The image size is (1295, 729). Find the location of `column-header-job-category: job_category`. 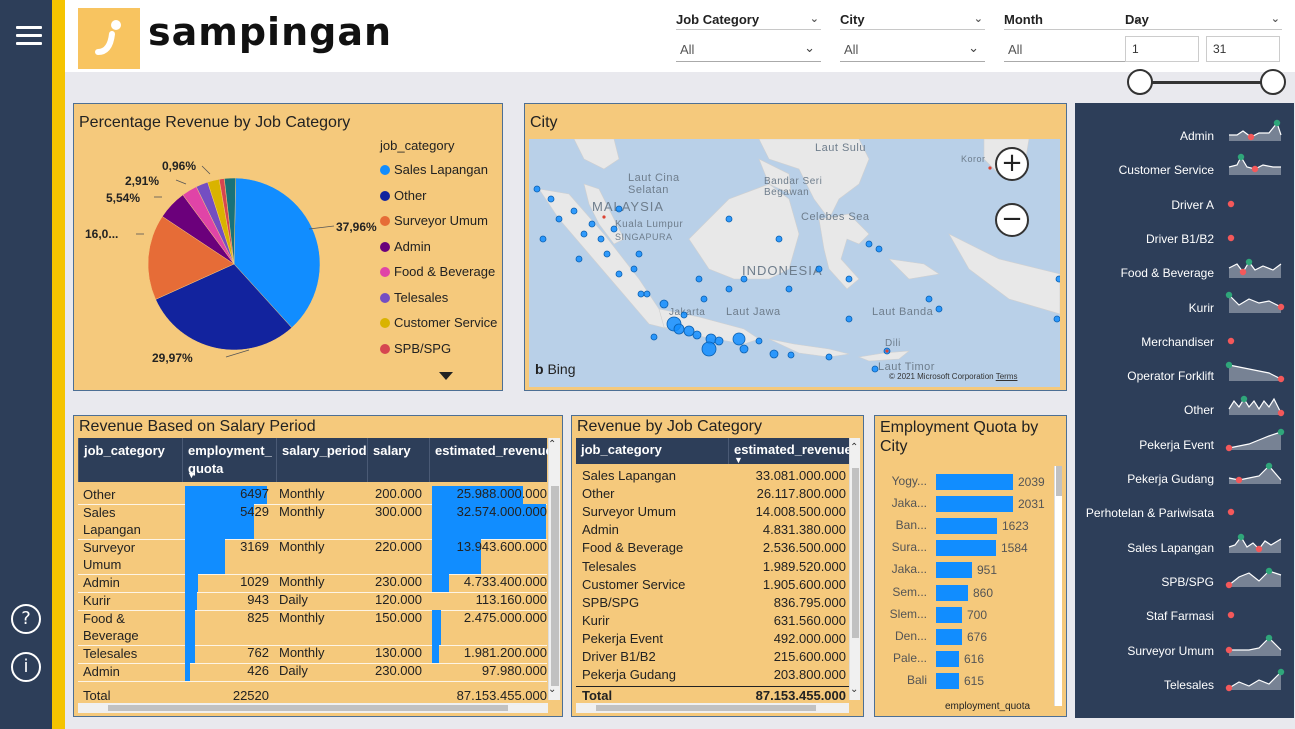

column-header-job-category: job_category is located at coordinates (652, 451).